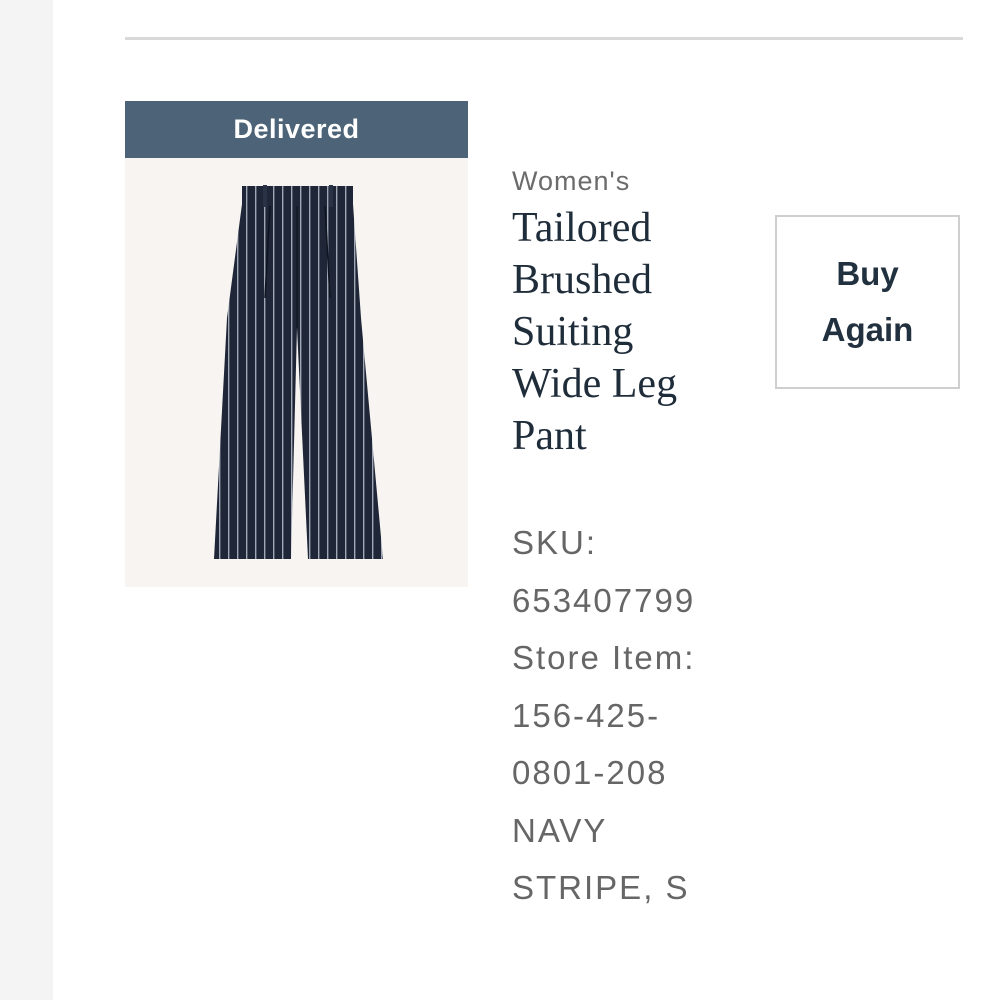 This screenshot has height=1000, width=1000. What do you see at coordinates (617, 332) in the screenshot?
I see `product-name: Tailored Brushed Suiting Wide Leg Pant` at bounding box center [617, 332].